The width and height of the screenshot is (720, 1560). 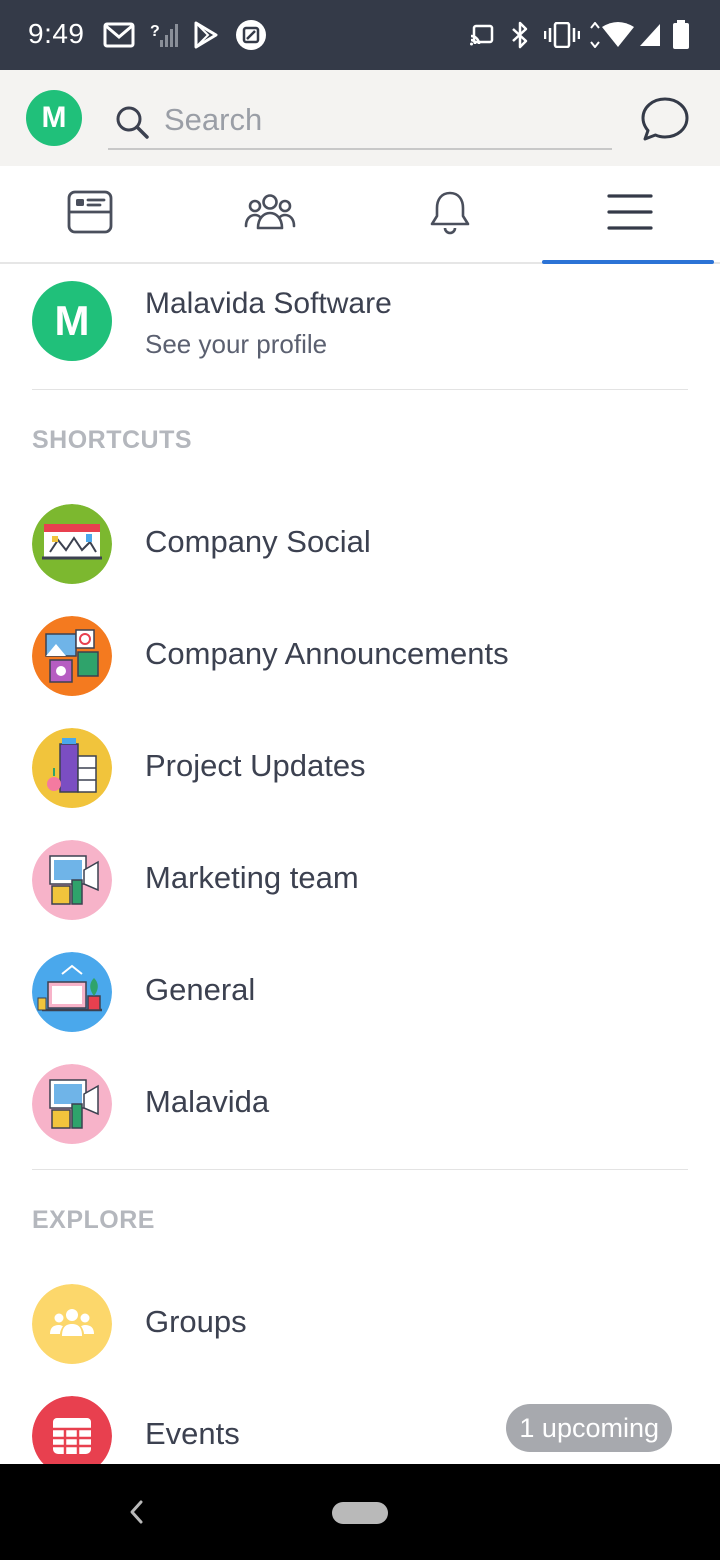 I want to click on company-social-thumbnail, so click(x=72, y=544).